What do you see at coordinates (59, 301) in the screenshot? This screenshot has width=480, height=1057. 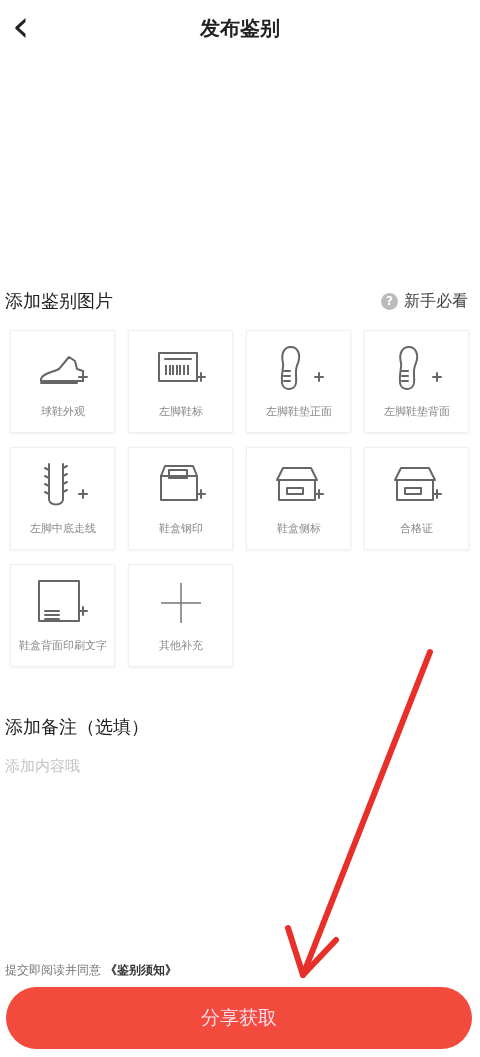 I see `section-title: 添加鉴别图片` at bounding box center [59, 301].